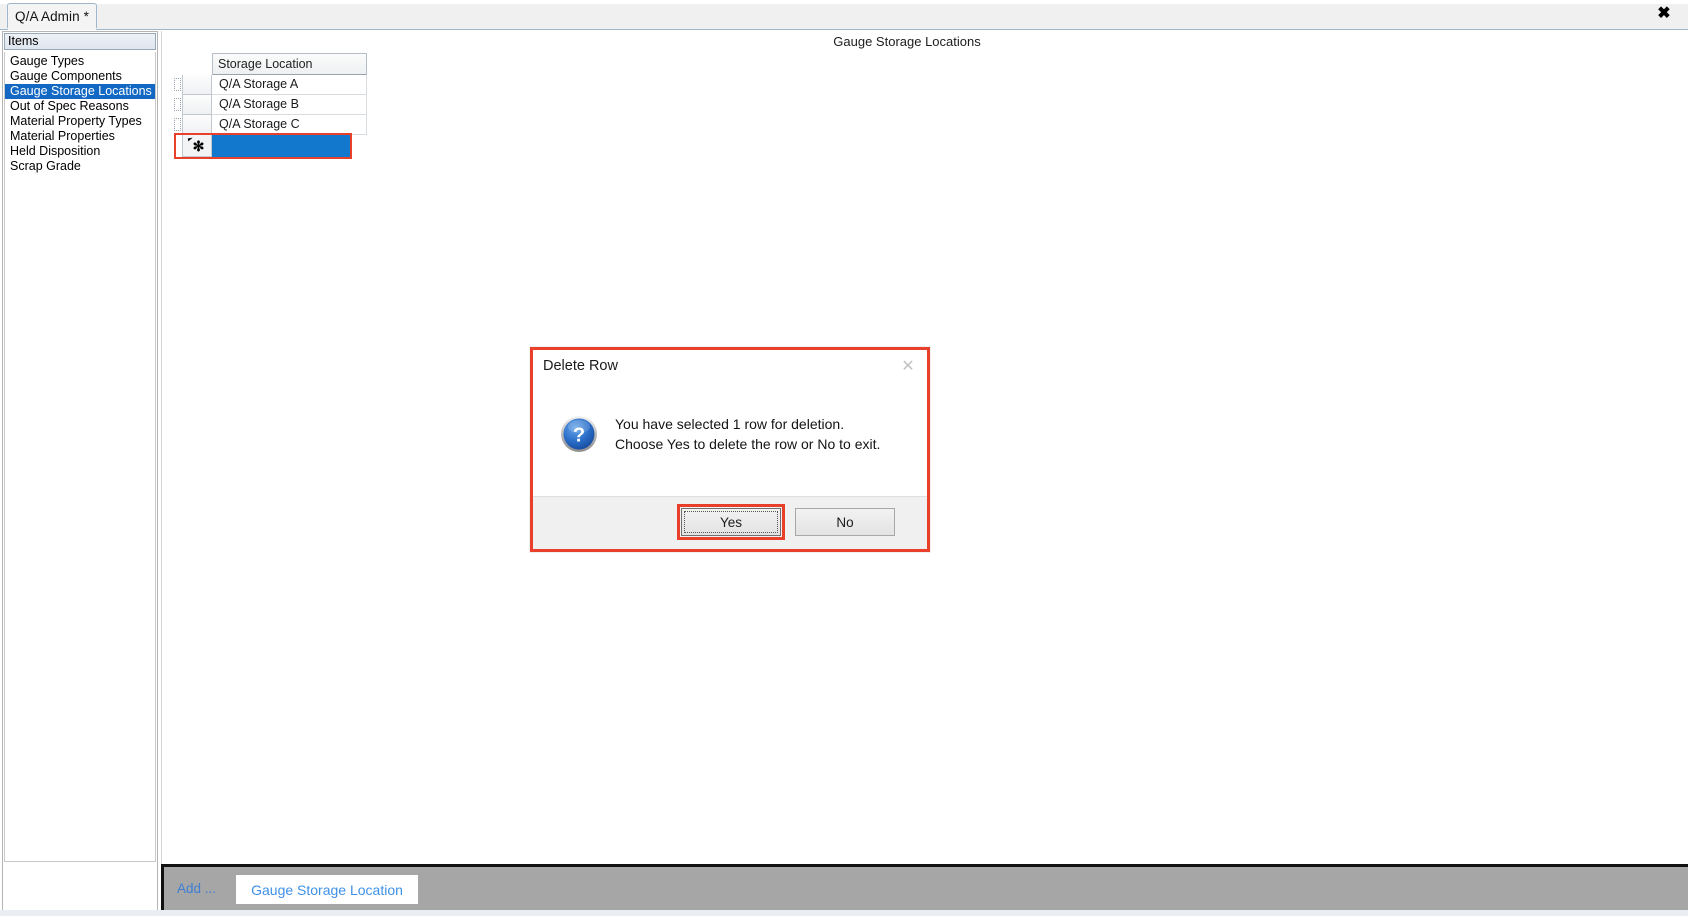 The image size is (1688, 916). I want to click on table-new-row: ✻, so click(273, 146).